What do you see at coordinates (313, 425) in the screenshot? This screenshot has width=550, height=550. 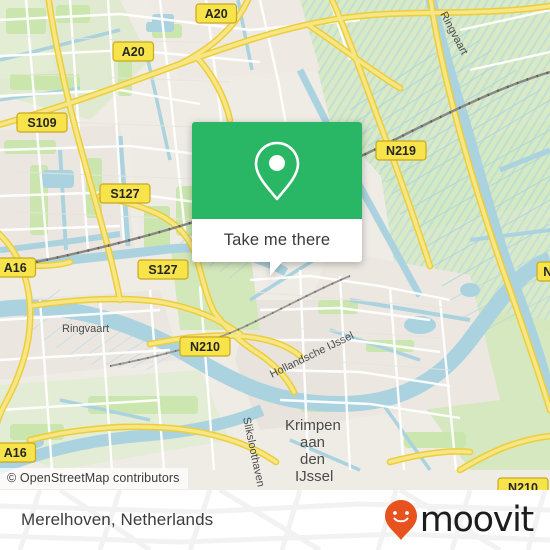 I see `map-place-label: Krimpen` at bounding box center [313, 425].